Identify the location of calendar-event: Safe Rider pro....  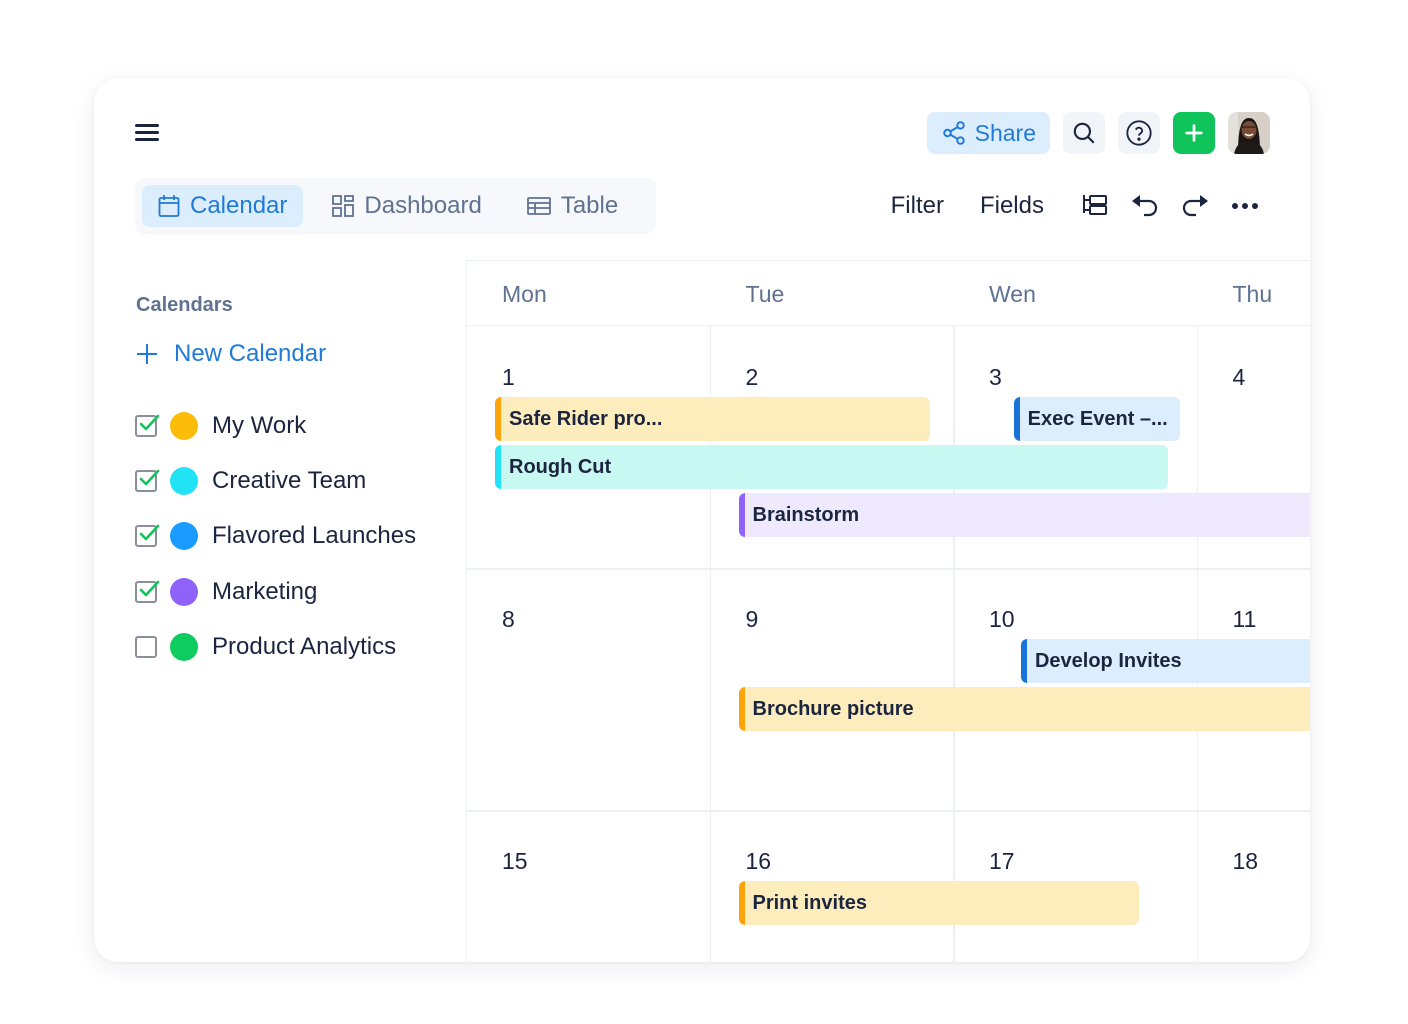
(712, 419).